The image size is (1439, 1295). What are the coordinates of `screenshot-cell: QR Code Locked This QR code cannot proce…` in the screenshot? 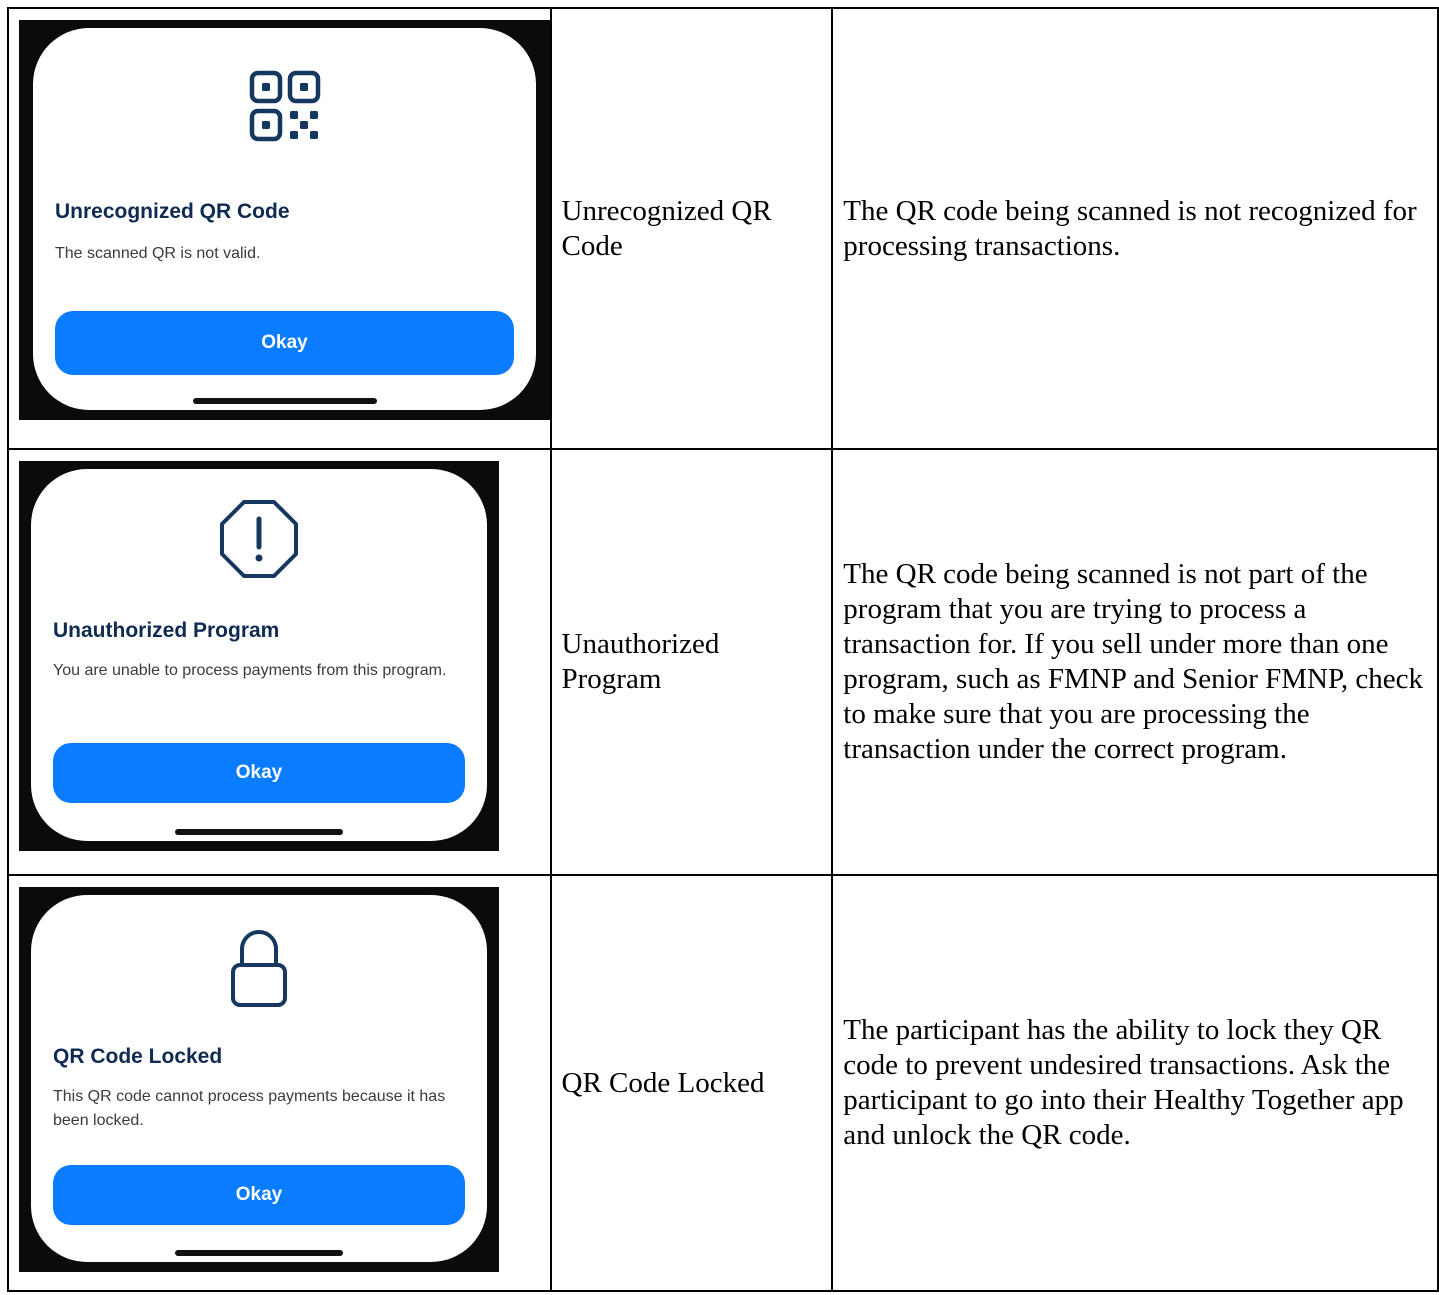 It's located at (279, 1083).